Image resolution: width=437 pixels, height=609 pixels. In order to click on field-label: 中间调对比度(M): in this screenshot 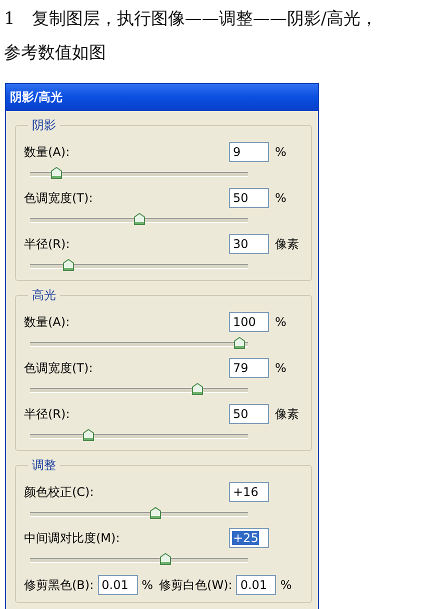, I will do `click(72, 538)`.